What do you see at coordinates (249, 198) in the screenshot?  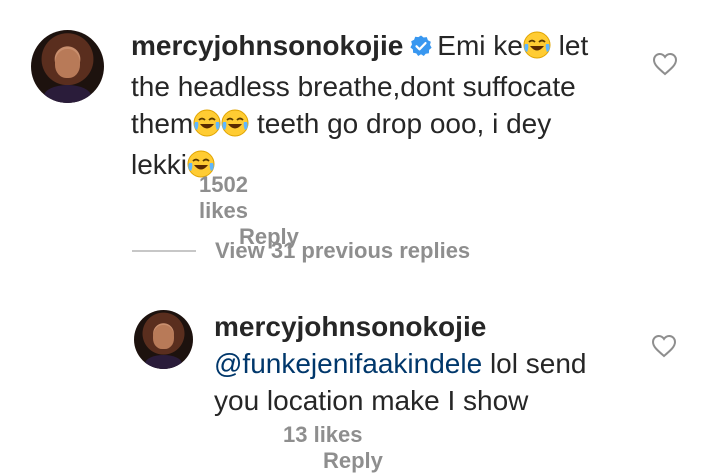 I see `comment-likes: 1502 likes` at bounding box center [249, 198].